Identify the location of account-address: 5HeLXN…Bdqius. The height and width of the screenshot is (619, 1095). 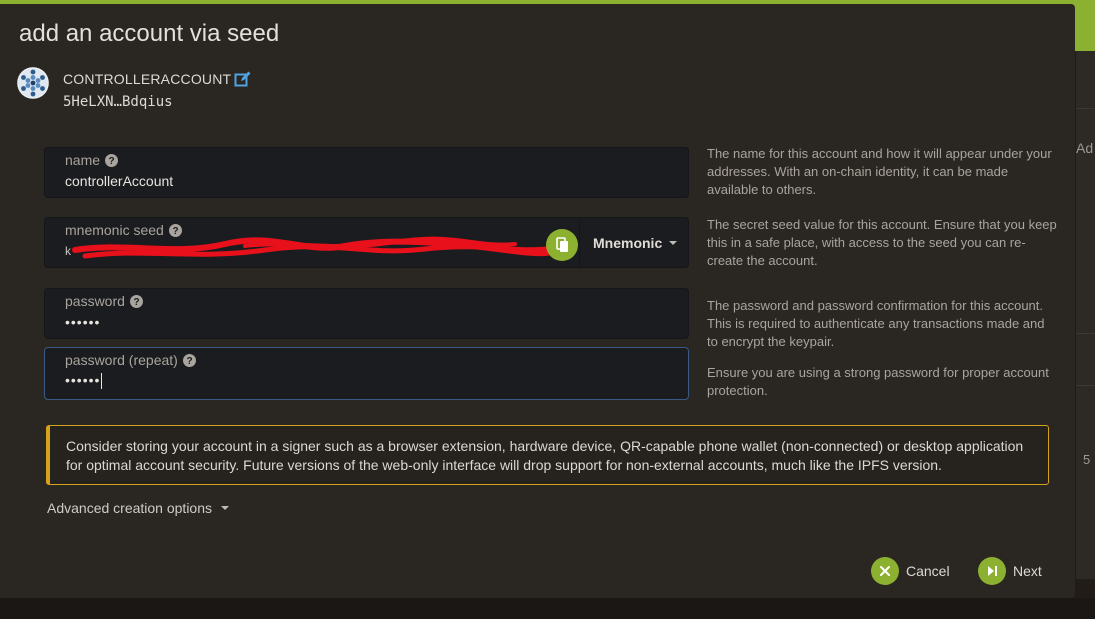
(118, 102).